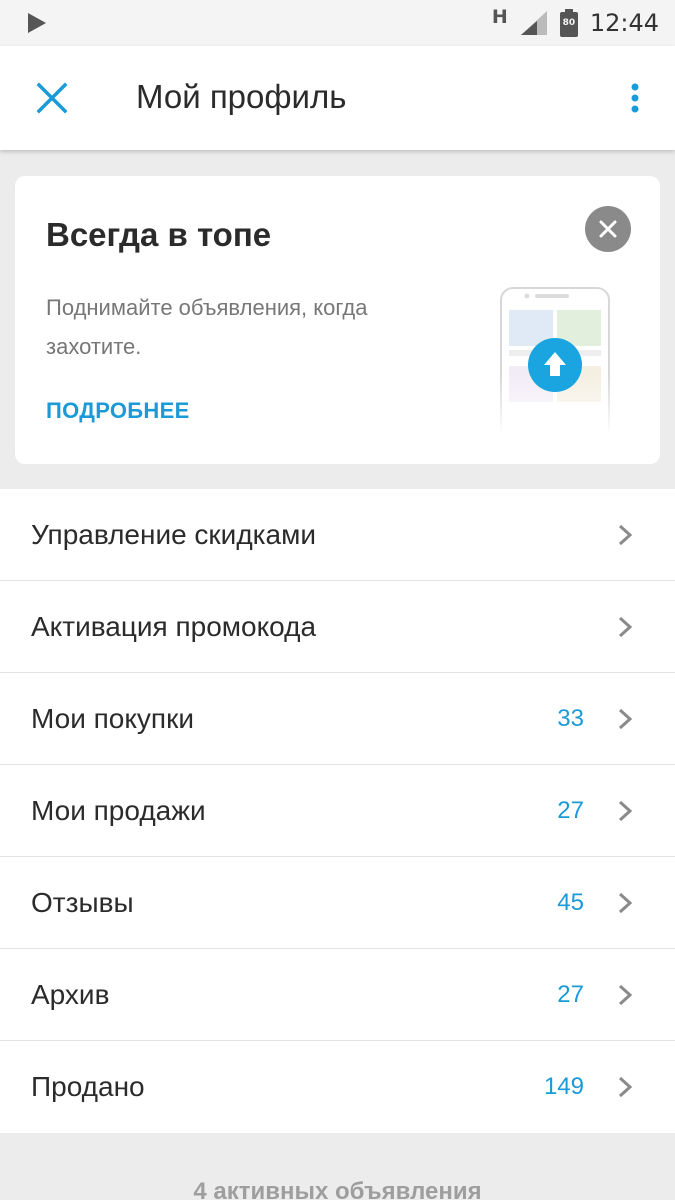 The height and width of the screenshot is (1200, 675). What do you see at coordinates (174, 626) in the screenshot?
I see `menu-item-label: Активация промокода` at bounding box center [174, 626].